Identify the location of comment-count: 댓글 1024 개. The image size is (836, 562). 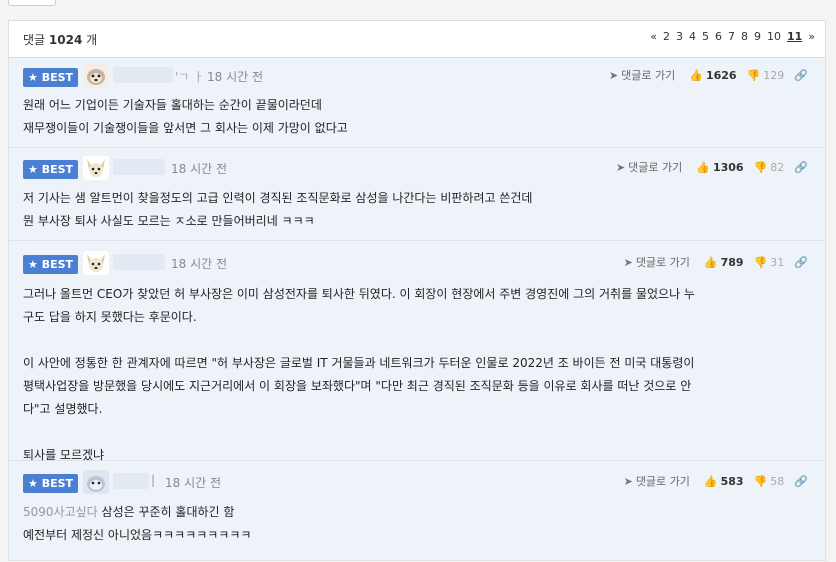
(60, 40).